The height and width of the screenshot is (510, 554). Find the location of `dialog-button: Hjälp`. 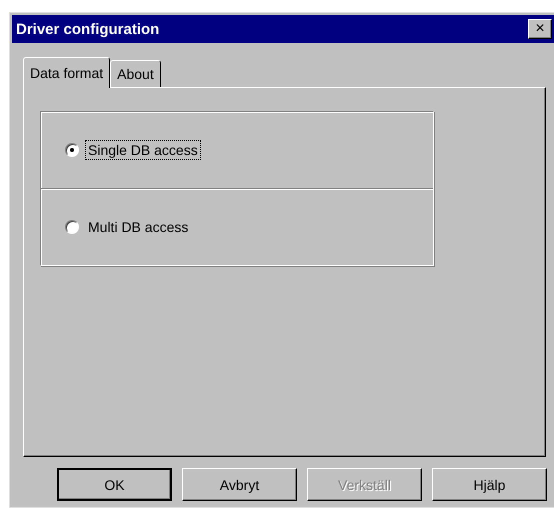

dialog-button: Hjälp is located at coordinates (489, 484).